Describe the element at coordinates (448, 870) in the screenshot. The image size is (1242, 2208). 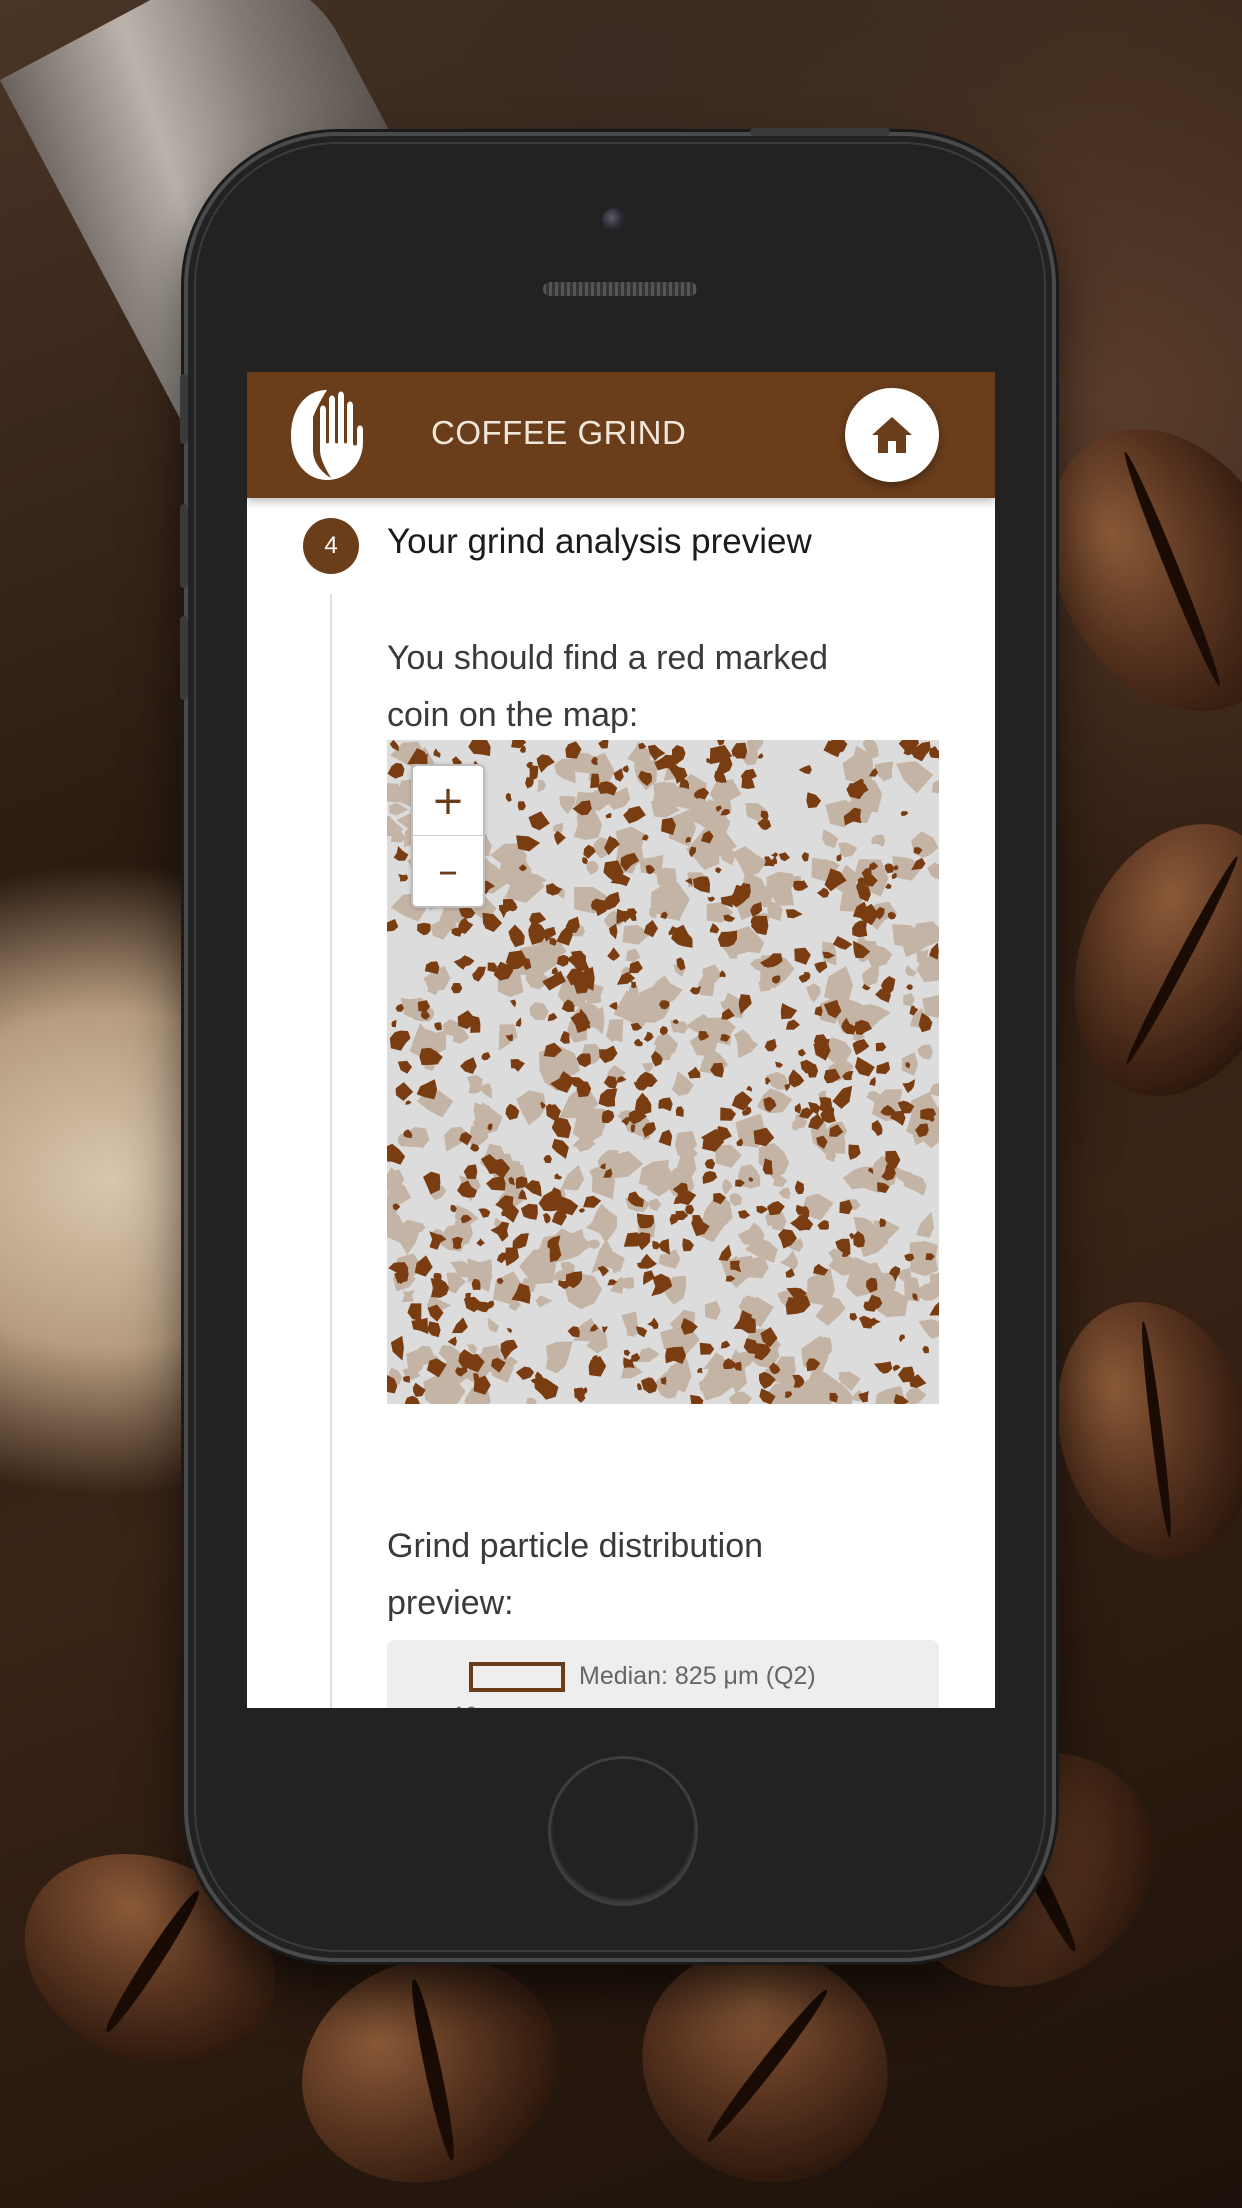
I see `zoom-out-button: –` at that location.